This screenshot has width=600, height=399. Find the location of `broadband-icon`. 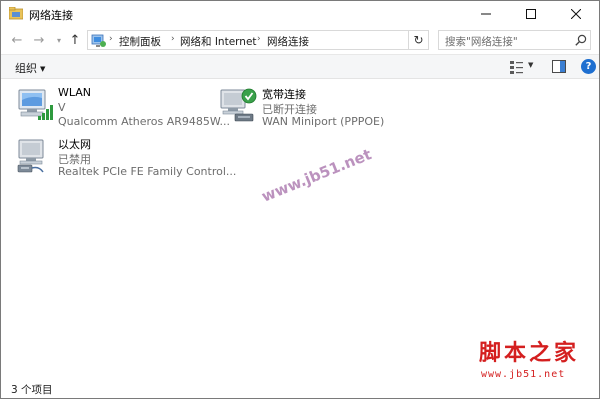

broadband-icon is located at coordinates (238, 105).